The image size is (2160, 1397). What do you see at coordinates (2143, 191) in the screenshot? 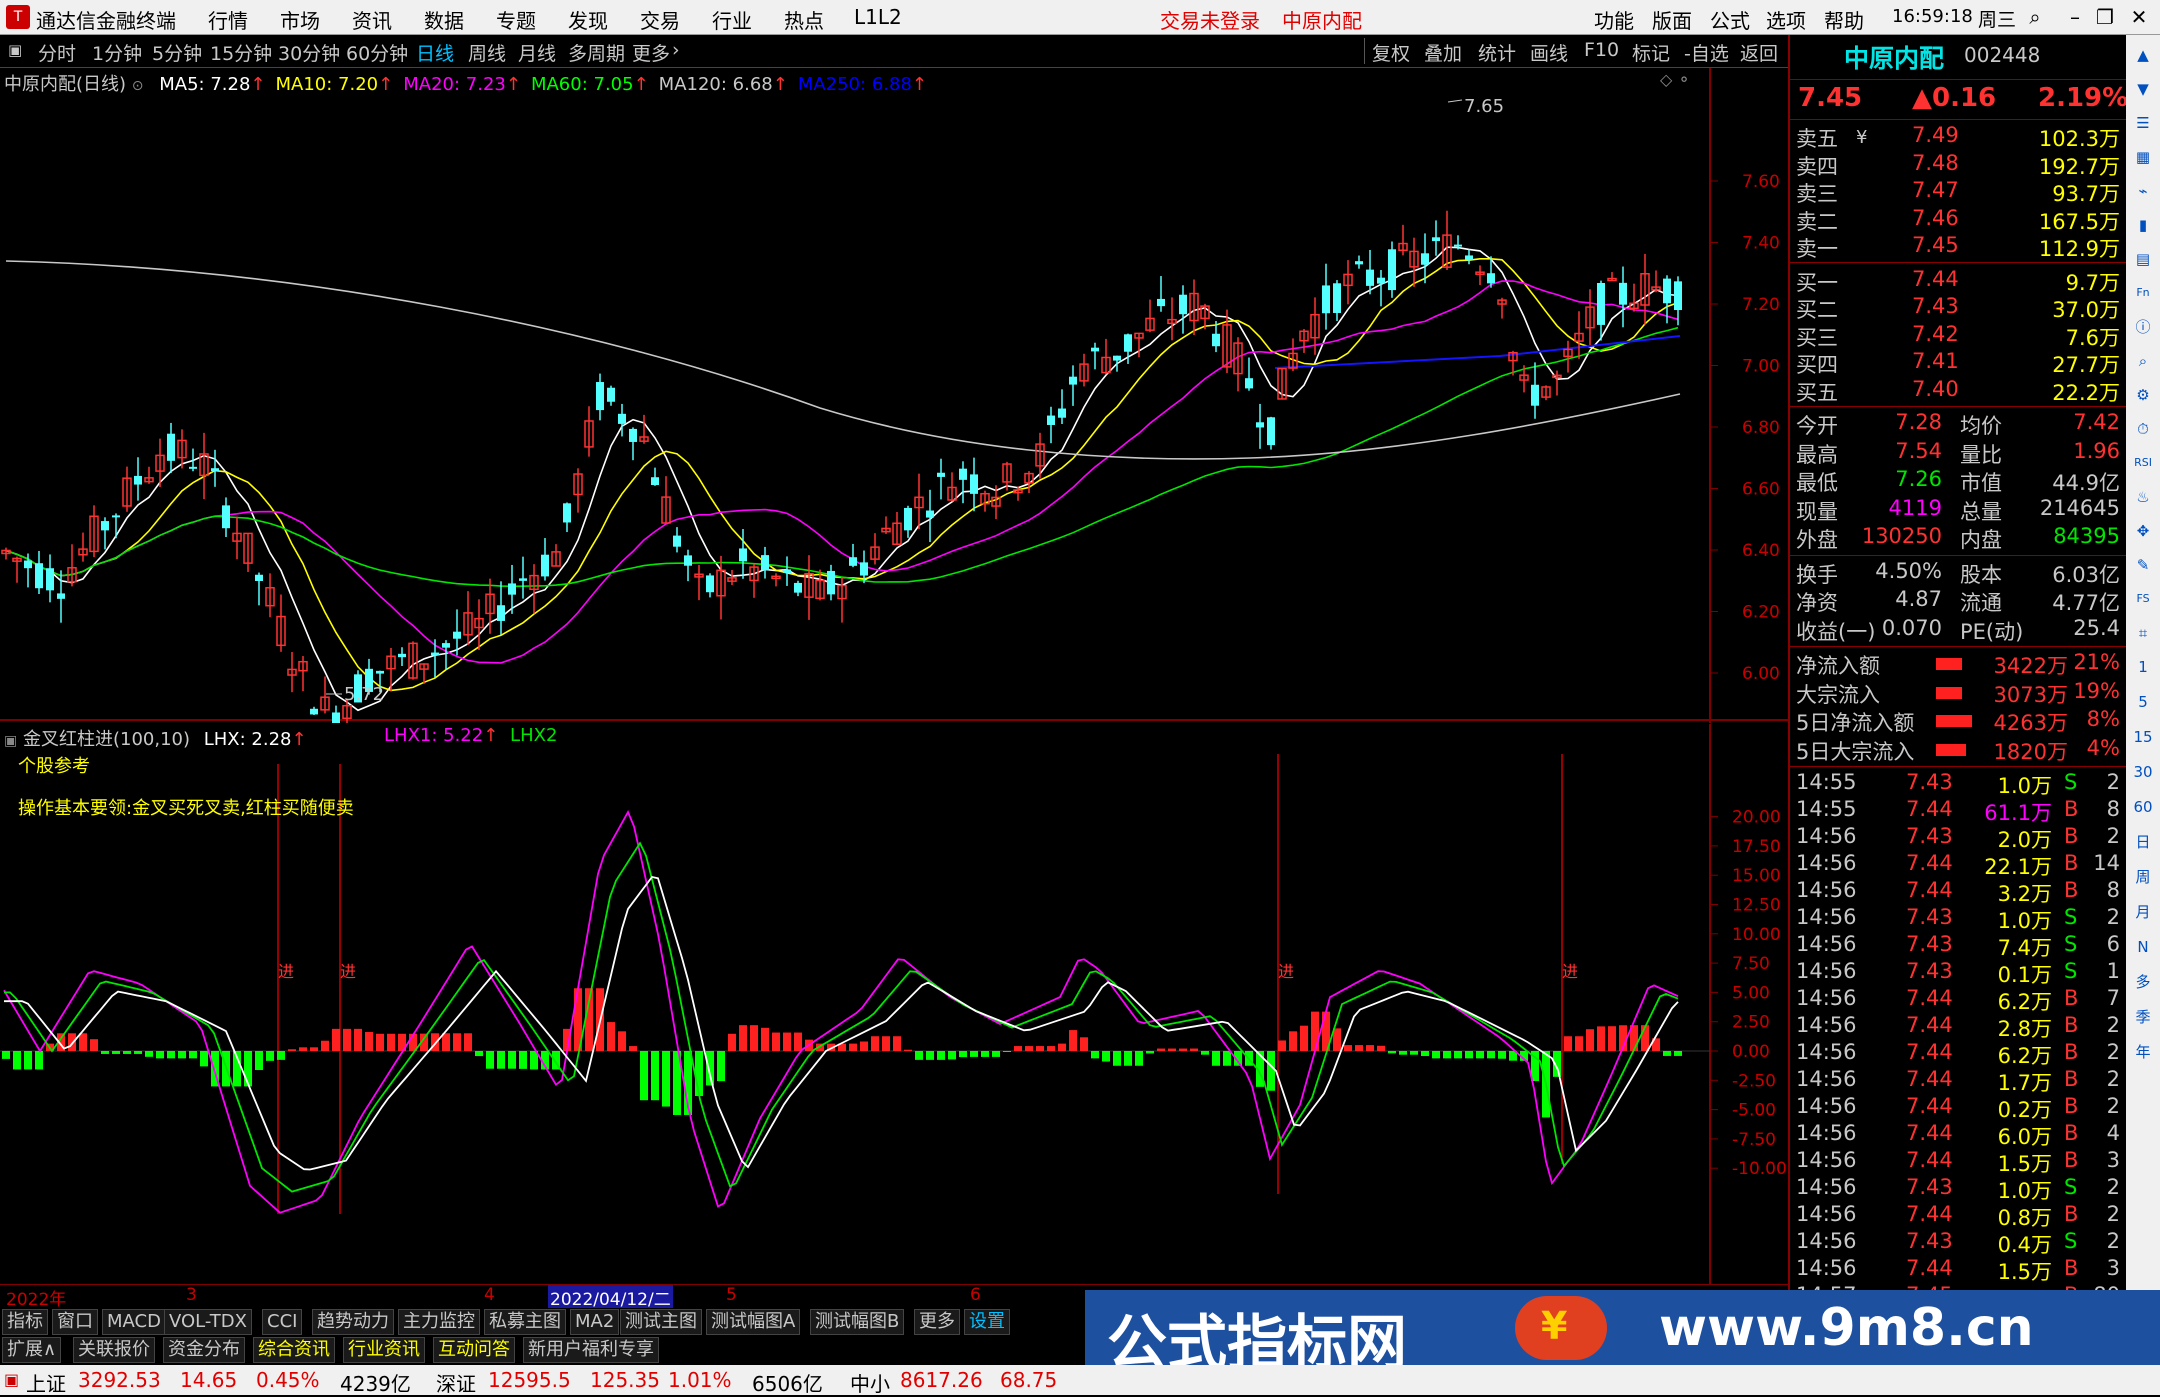
I see `chart-icon: ⌁` at bounding box center [2143, 191].